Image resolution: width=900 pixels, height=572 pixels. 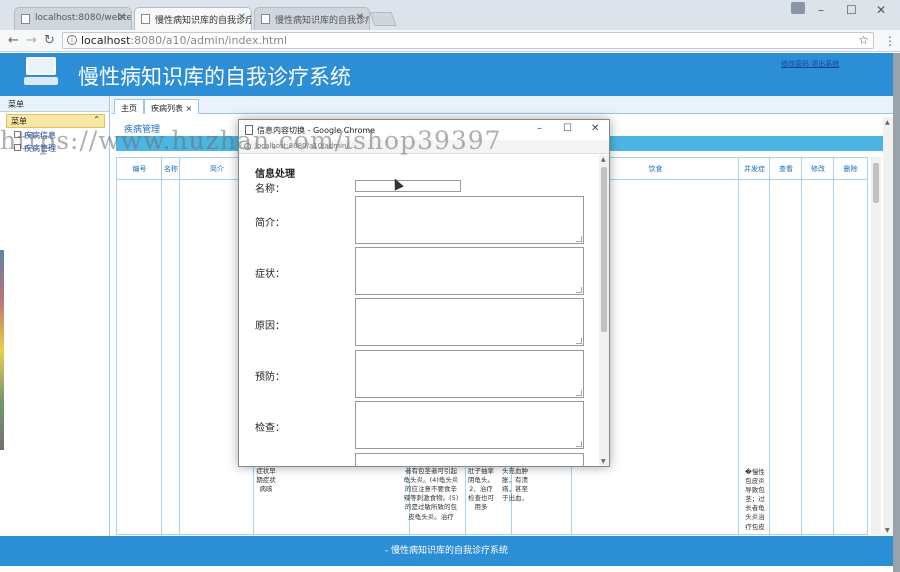 What do you see at coordinates (172, 106) in the screenshot?
I see `tab-disease-list: 疾病列表 ×` at bounding box center [172, 106].